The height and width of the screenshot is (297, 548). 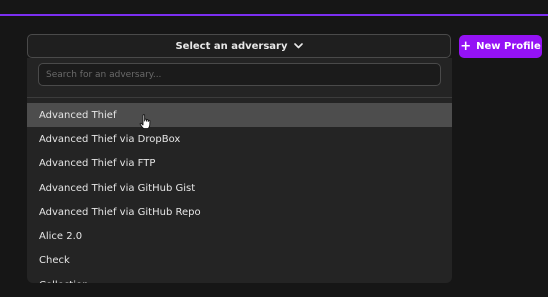 What do you see at coordinates (239, 97) in the screenshot?
I see `dropdown-divider` at bounding box center [239, 97].